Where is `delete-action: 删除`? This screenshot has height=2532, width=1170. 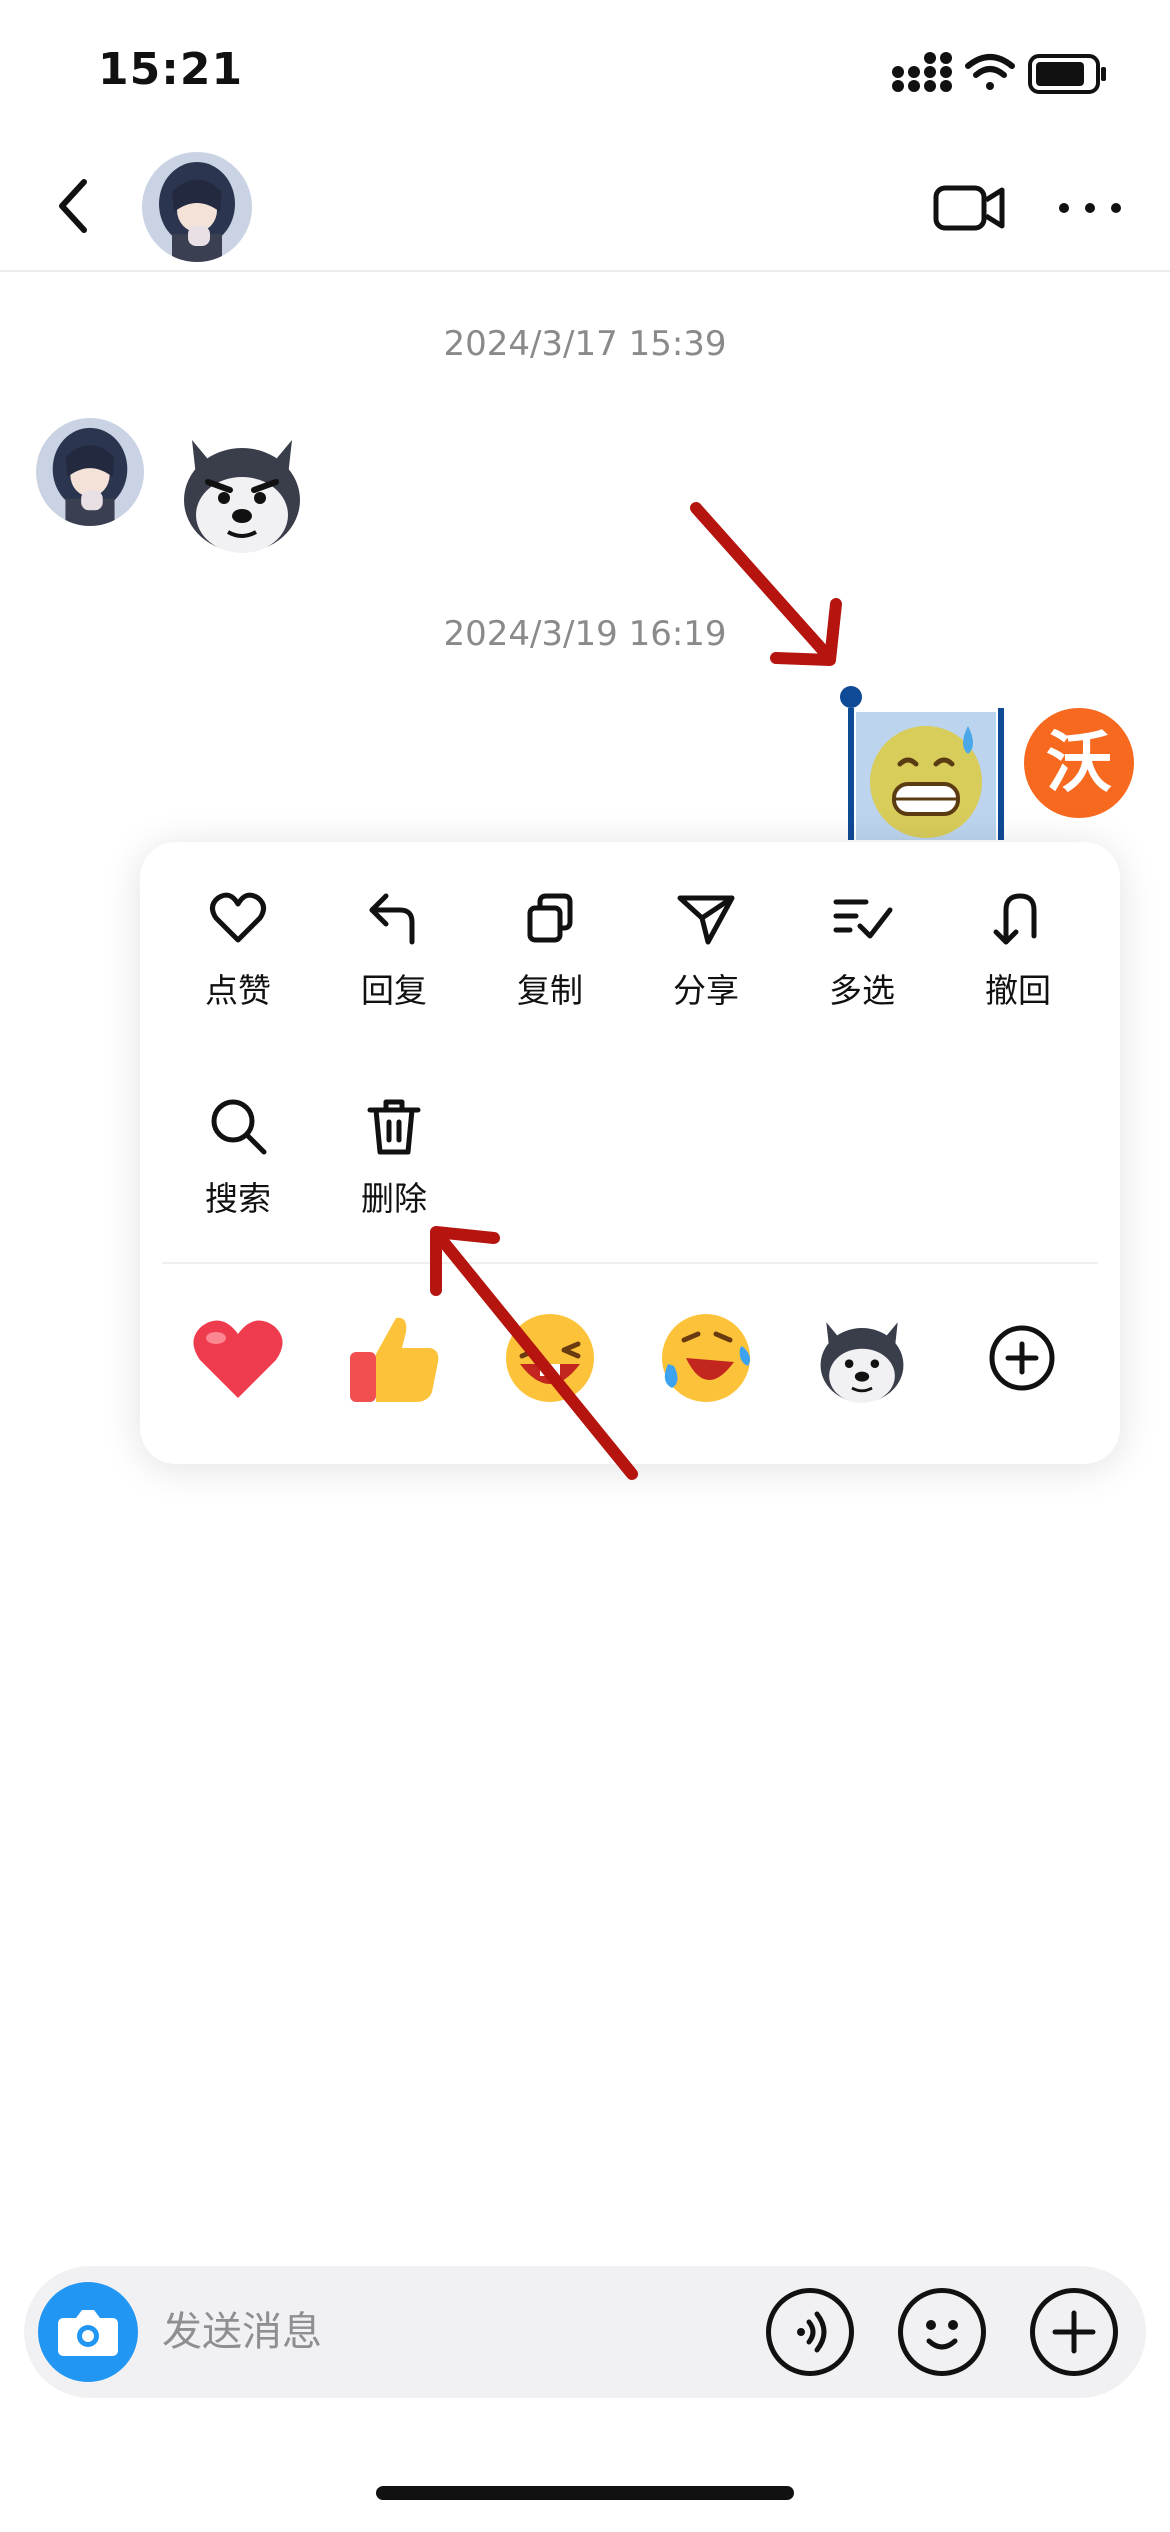 delete-action: 删除 is located at coordinates (394, 1164).